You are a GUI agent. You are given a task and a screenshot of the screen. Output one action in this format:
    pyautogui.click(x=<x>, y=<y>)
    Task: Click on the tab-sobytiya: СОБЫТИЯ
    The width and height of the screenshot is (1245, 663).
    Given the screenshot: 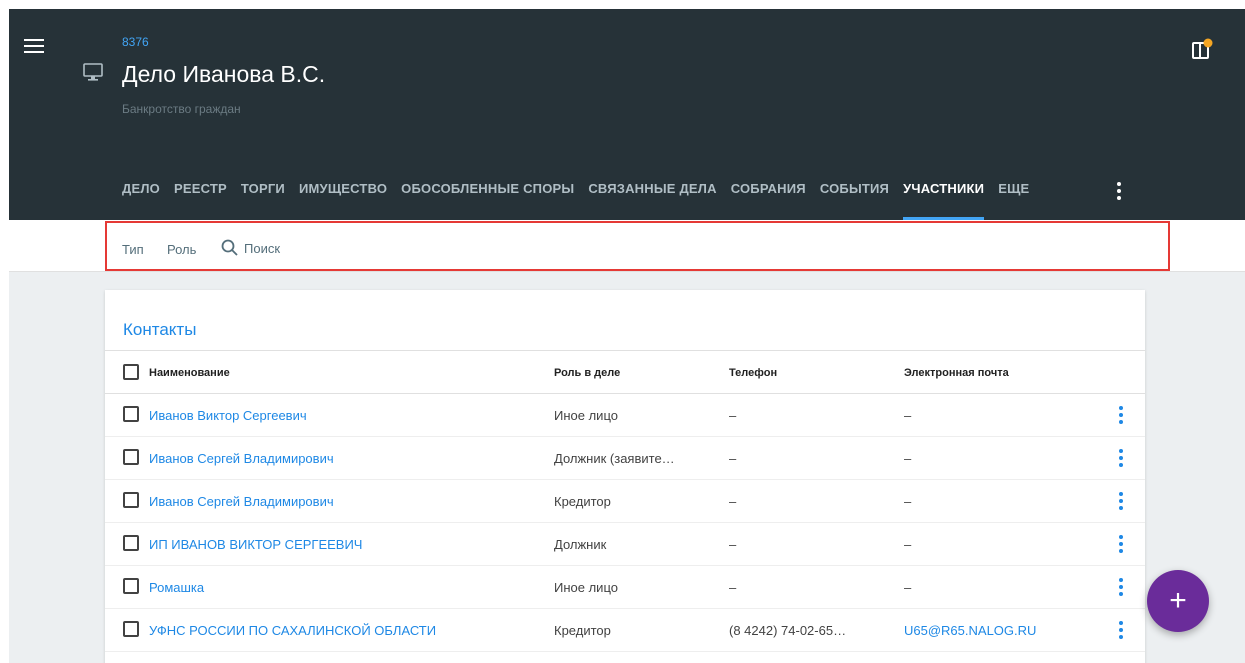 What is the action you would take?
    pyautogui.click(x=854, y=200)
    